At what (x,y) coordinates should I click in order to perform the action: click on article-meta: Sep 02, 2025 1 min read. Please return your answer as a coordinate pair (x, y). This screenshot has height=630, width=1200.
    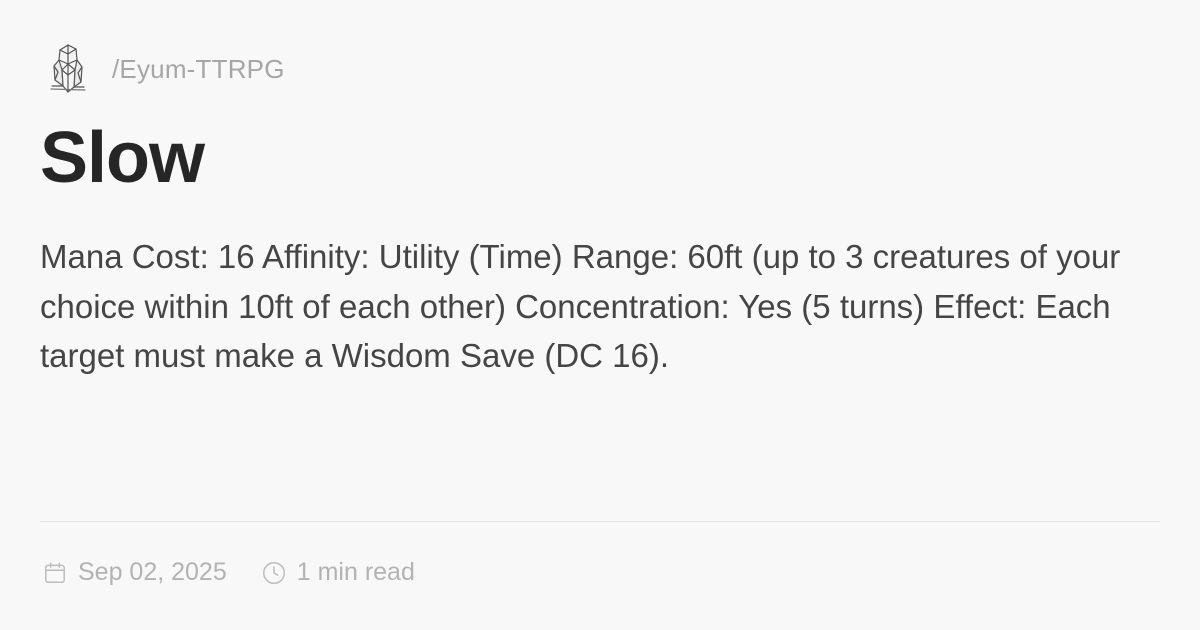
    Looking at the image, I should click on (228, 572).